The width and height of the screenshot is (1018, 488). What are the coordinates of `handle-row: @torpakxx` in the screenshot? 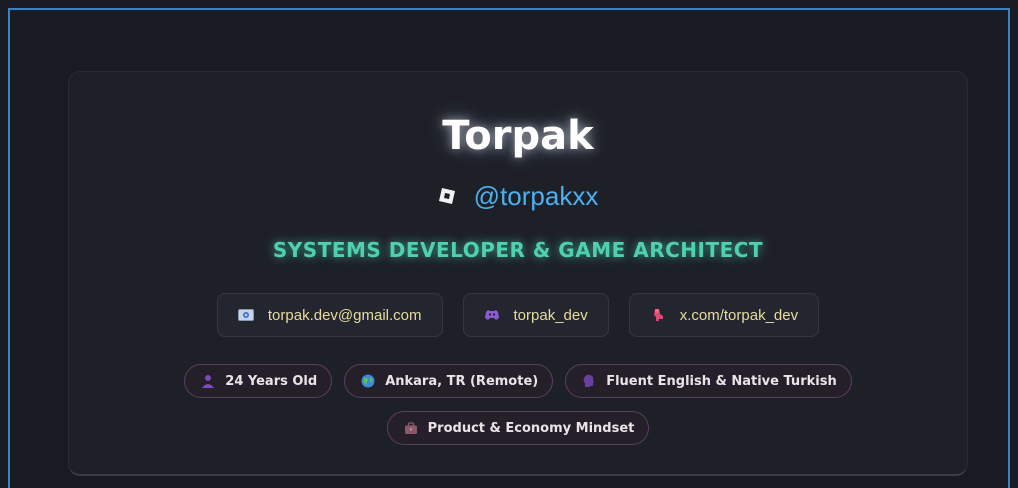 It's located at (518, 196).